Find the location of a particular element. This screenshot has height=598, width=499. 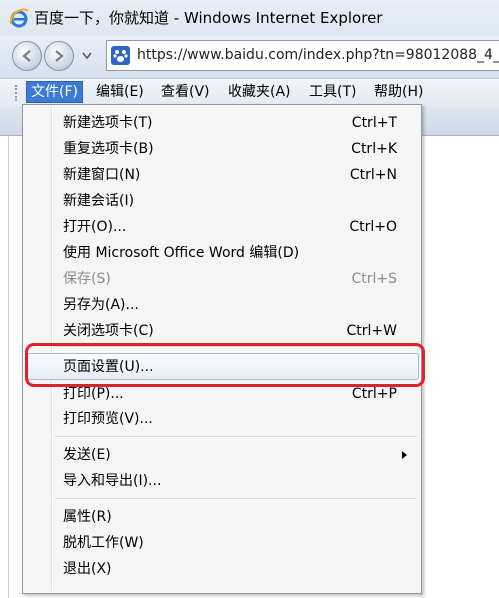

back-arrow-icon is located at coordinates (26, 56).